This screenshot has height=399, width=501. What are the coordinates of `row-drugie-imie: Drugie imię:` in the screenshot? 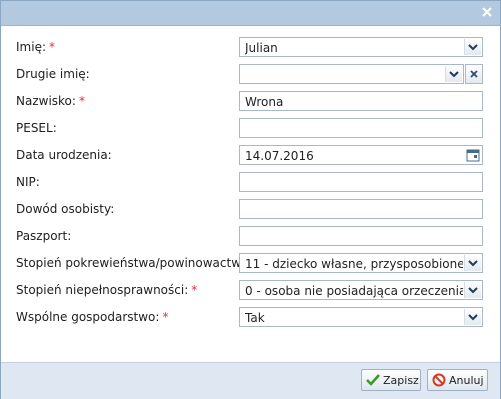 It's located at (250, 75).